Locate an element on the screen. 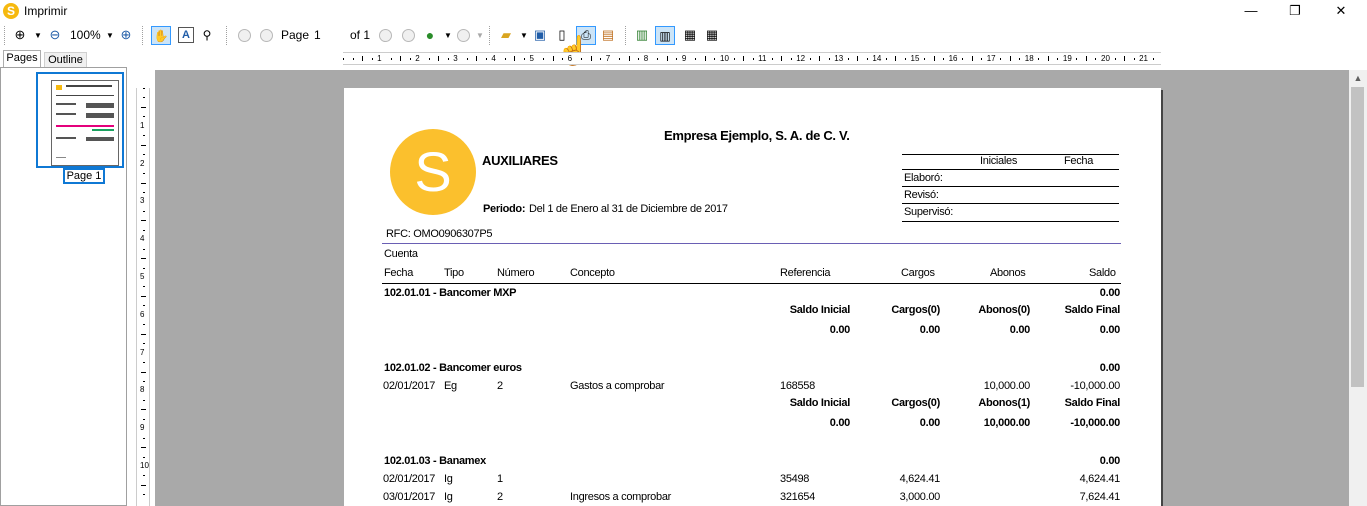 This screenshot has width=1367, height=506. cargos-header: Cargos(0) is located at coordinates (915, 310).